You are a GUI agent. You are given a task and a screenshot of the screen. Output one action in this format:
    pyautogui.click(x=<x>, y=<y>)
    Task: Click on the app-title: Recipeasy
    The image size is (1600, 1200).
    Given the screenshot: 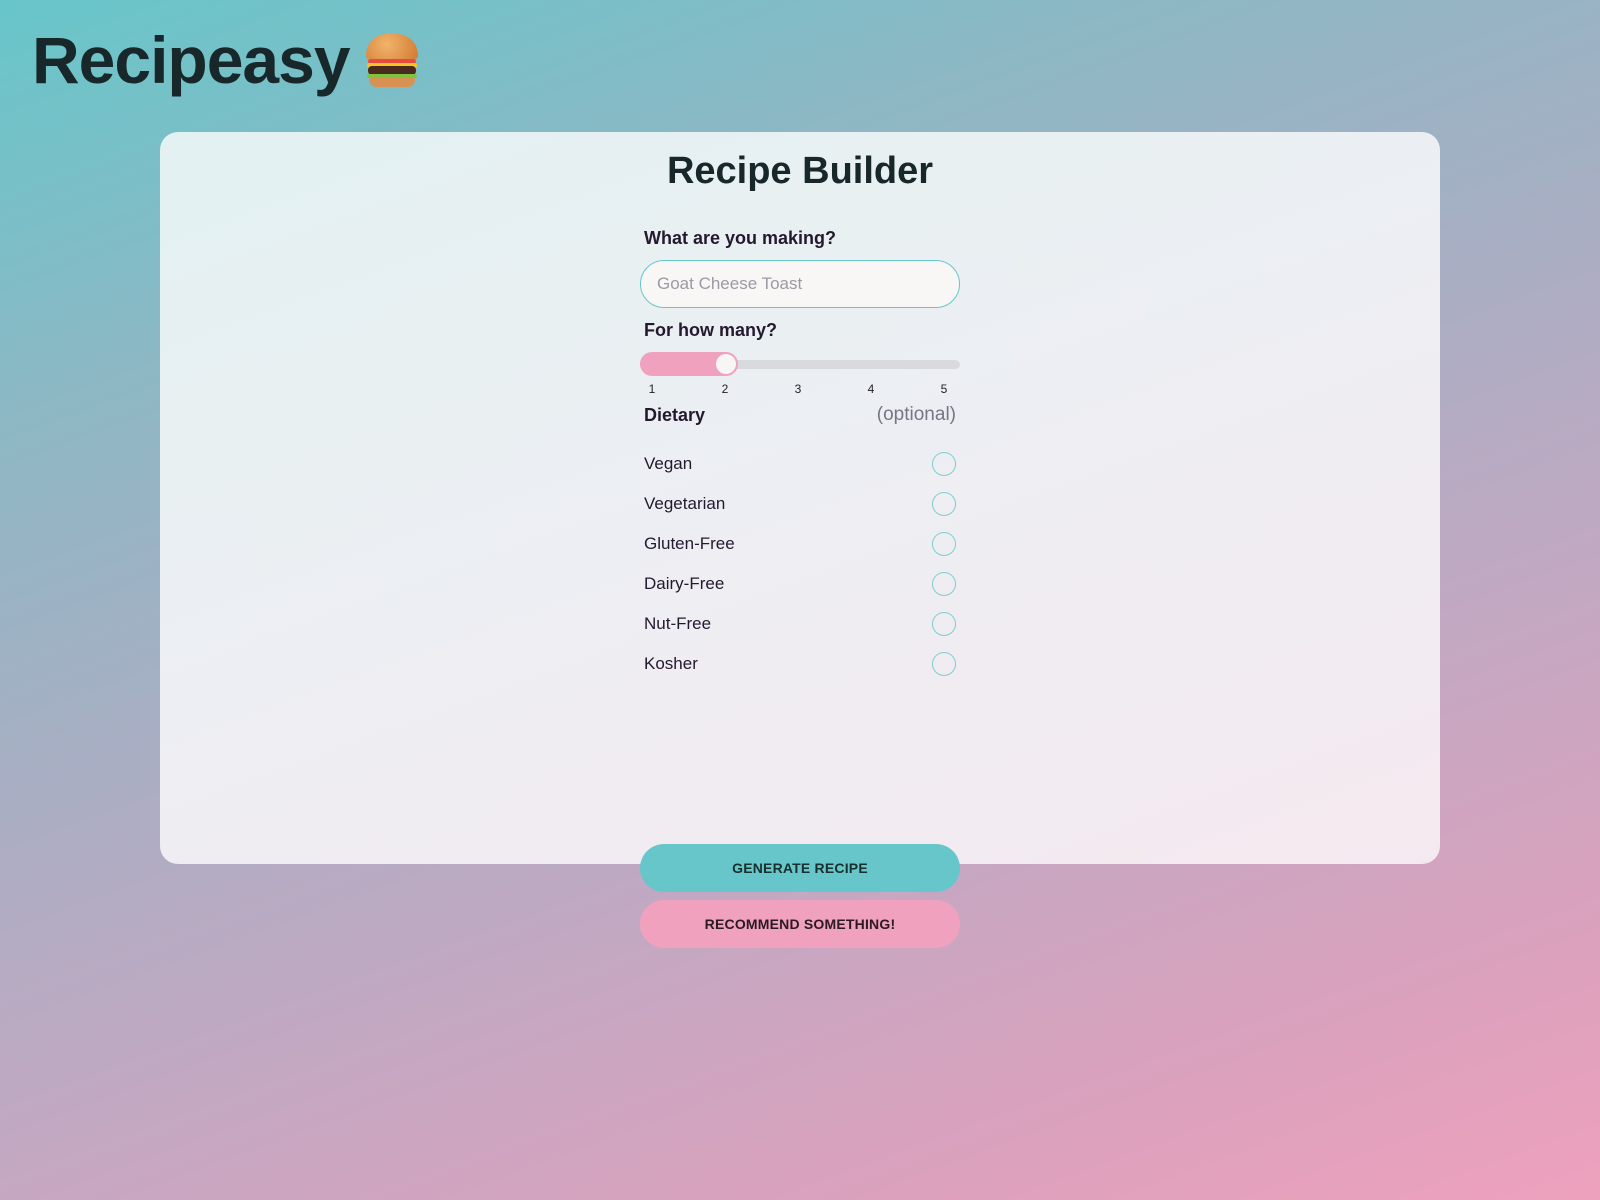 What is the action you would take?
    pyautogui.click(x=191, y=60)
    